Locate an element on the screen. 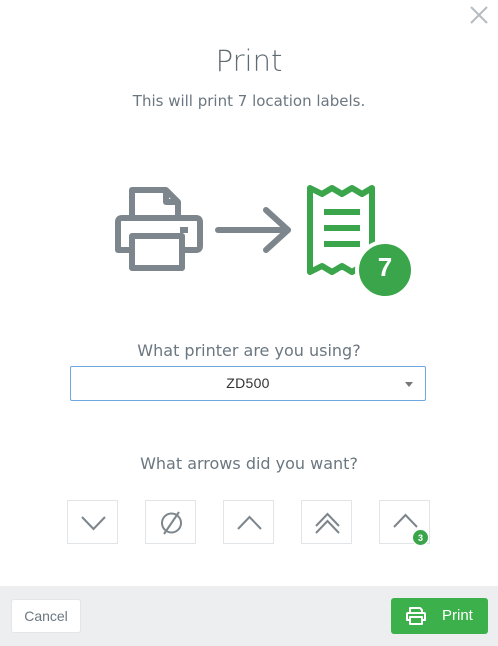 The width and height of the screenshot is (498, 646). chevron-down-icon is located at coordinates (409, 384).